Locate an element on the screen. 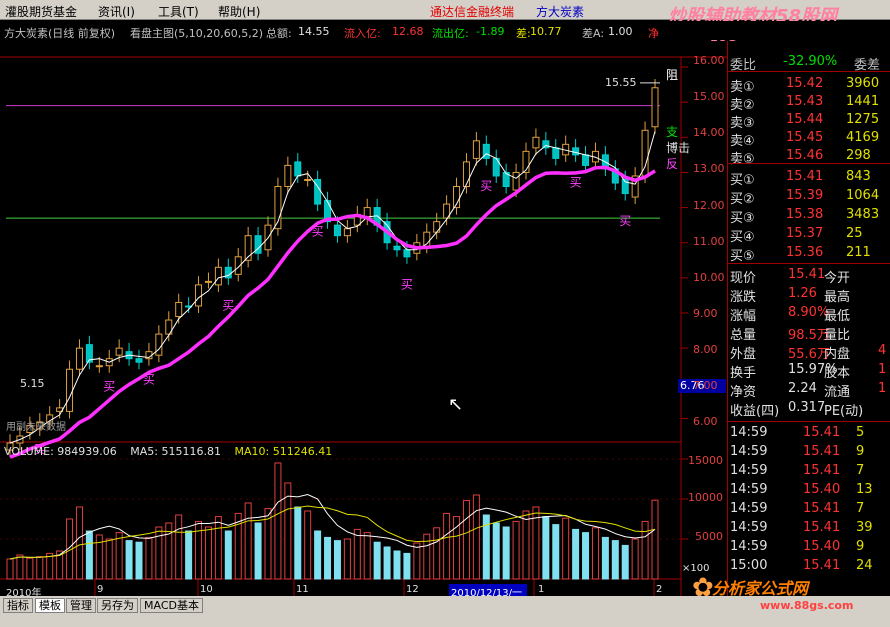 Image resolution: width=890 pixels, height=627 pixels. x-label-jan: 1 is located at coordinates (541, 589).